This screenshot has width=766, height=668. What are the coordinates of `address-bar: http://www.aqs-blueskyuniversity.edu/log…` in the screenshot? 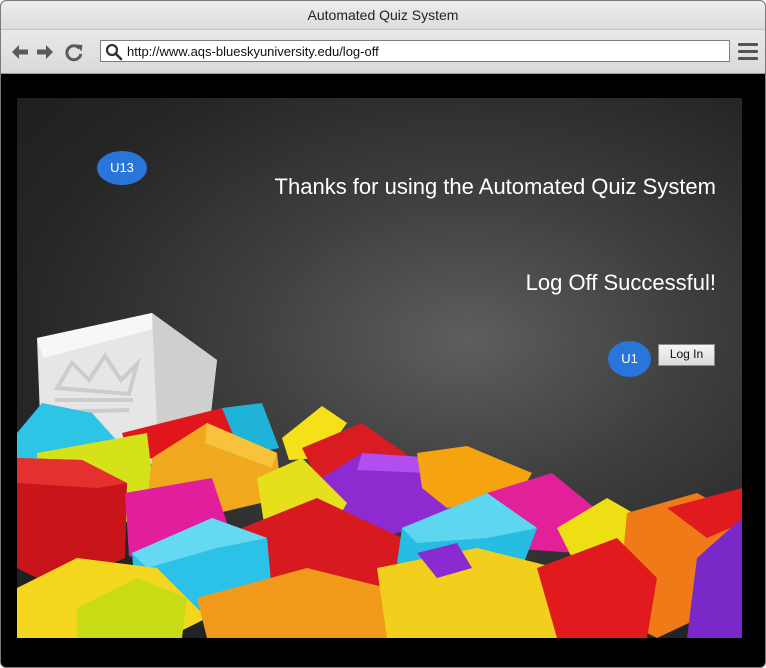 It's located at (415, 51).